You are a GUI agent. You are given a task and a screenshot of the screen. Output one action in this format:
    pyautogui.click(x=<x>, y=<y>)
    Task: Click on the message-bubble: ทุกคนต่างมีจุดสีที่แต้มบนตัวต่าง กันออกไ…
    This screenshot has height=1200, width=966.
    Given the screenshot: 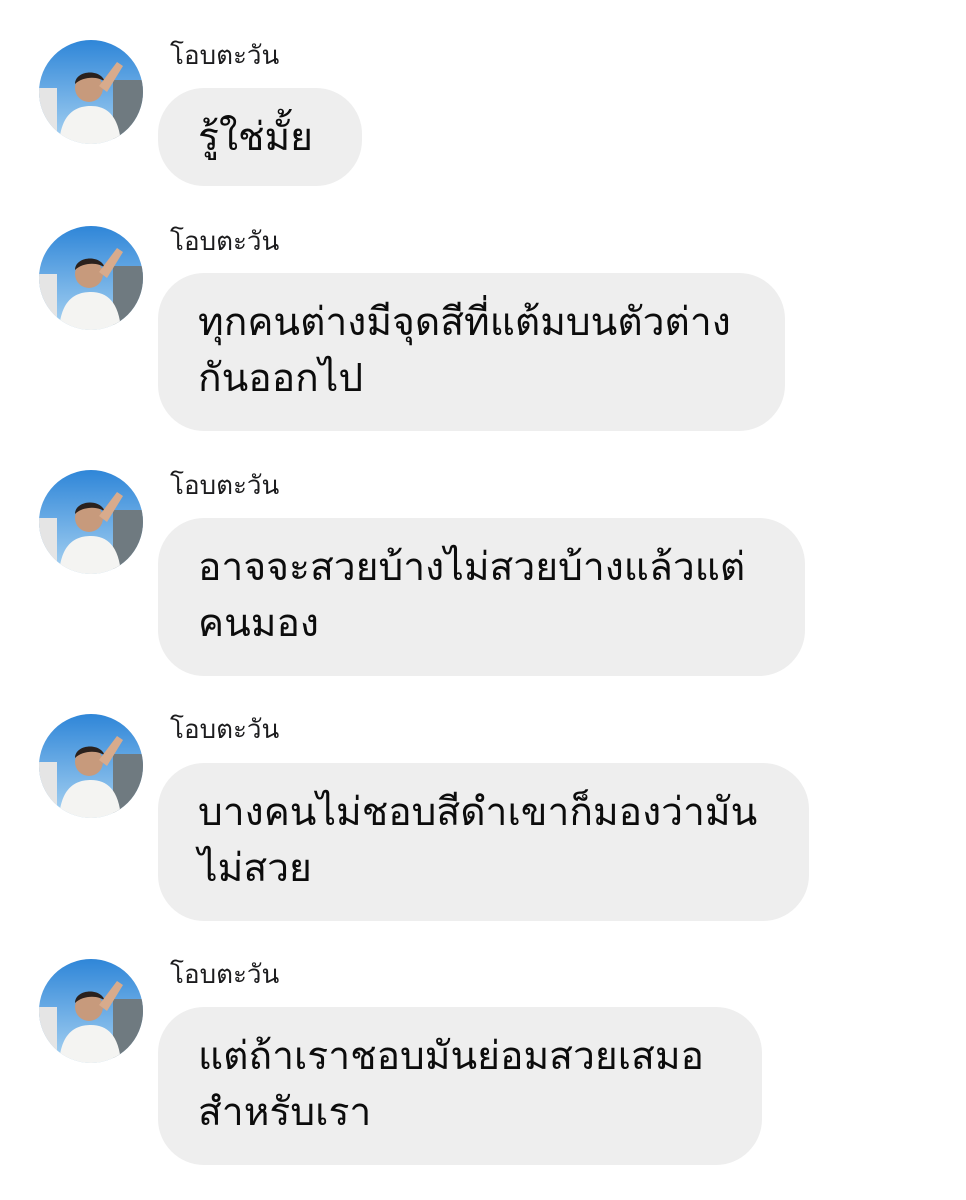 What is the action you would take?
    pyautogui.click(x=471, y=352)
    